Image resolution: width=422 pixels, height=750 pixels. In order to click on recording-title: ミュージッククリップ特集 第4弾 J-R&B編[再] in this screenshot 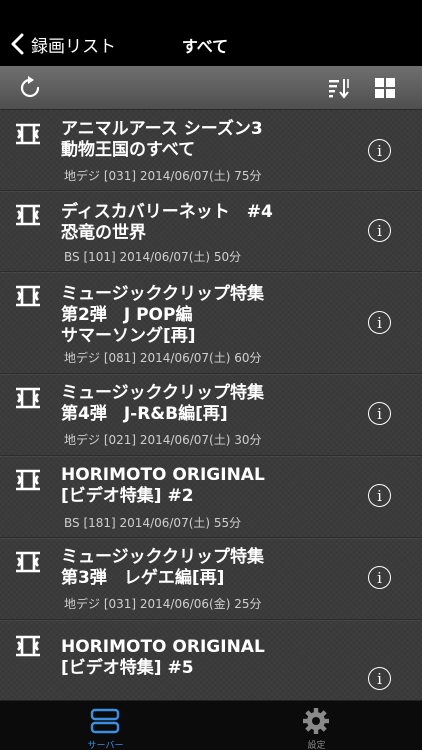, I will do `click(162, 403)`.